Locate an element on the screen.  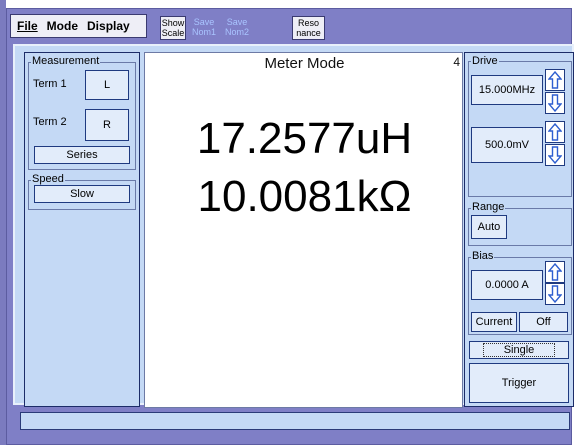
term2-button: R is located at coordinates (107, 125).